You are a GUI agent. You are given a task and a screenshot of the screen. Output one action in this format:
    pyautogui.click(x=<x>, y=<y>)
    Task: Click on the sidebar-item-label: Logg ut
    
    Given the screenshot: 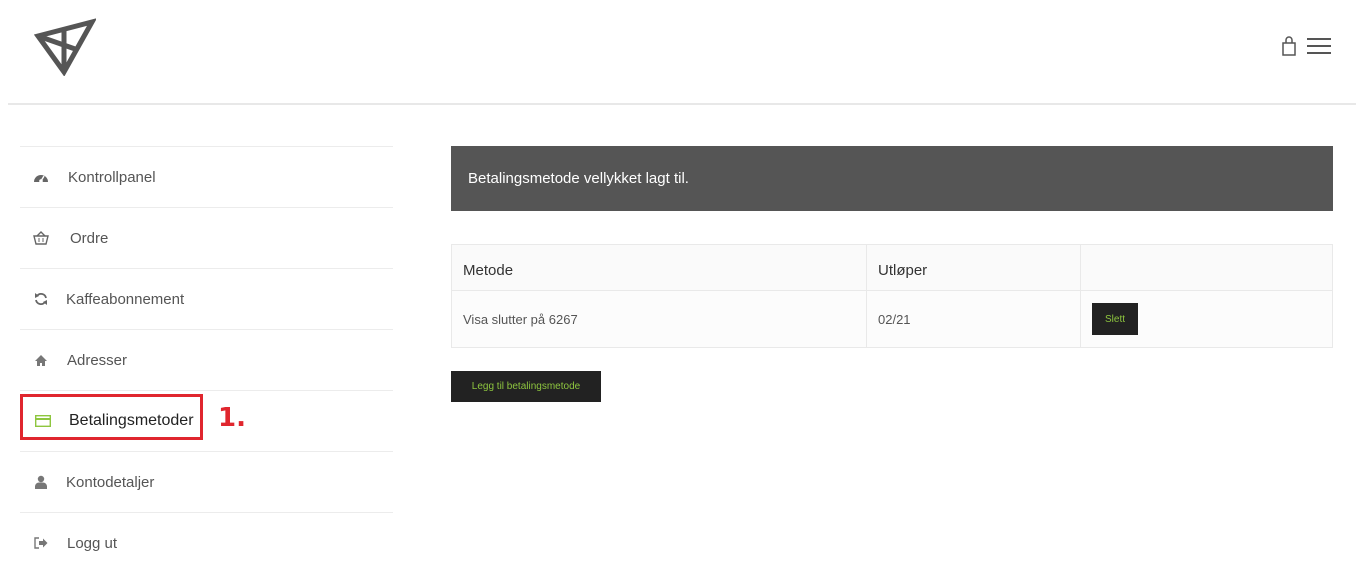 What is the action you would take?
    pyautogui.click(x=92, y=543)
    